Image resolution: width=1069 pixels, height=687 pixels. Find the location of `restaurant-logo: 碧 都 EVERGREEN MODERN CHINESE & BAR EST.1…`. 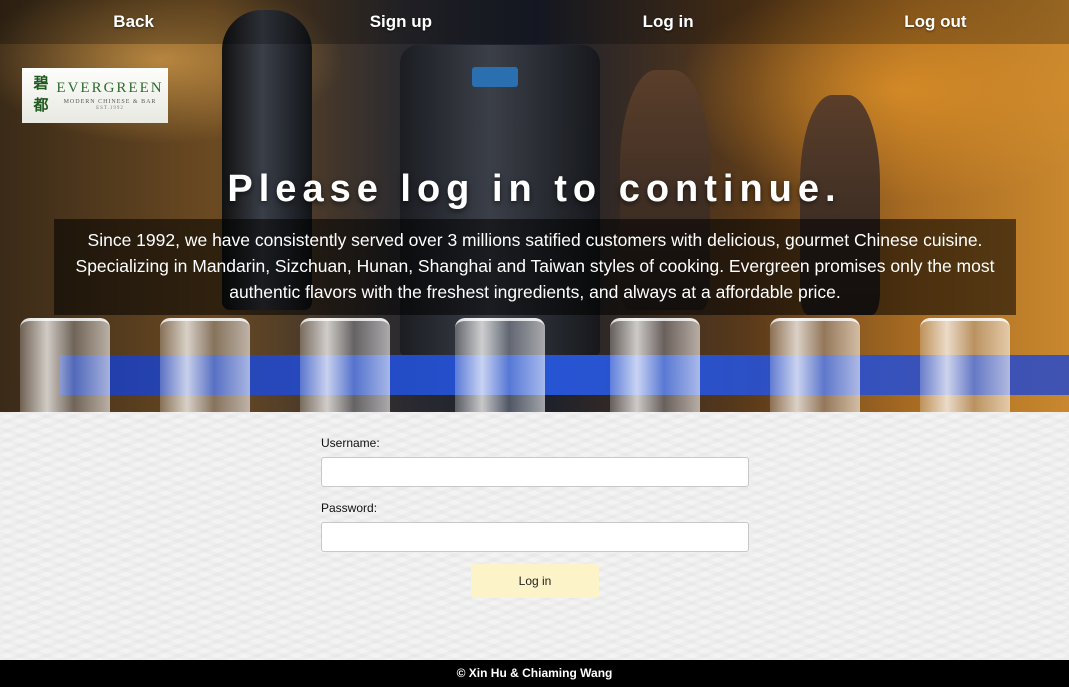

restaurant-logo: 碧 都 EVERGREEN MODERN CHINESE & BAR EST.1… is located at coordinates (95, 95).